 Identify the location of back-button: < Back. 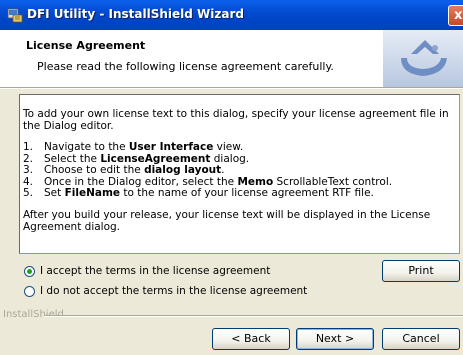
(251, 339).